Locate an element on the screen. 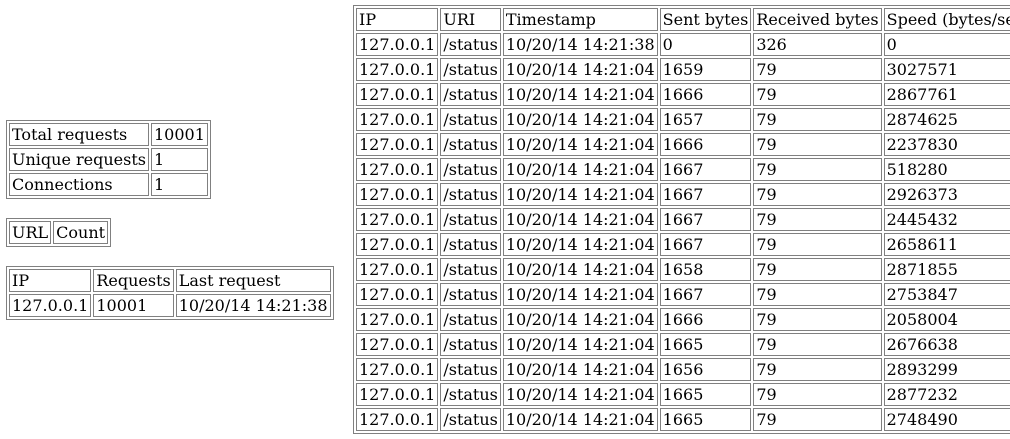 Image resolution: width=1010 pixels, height=439 pixels. summary-label: Total requests is located at coordinates (79, 134).